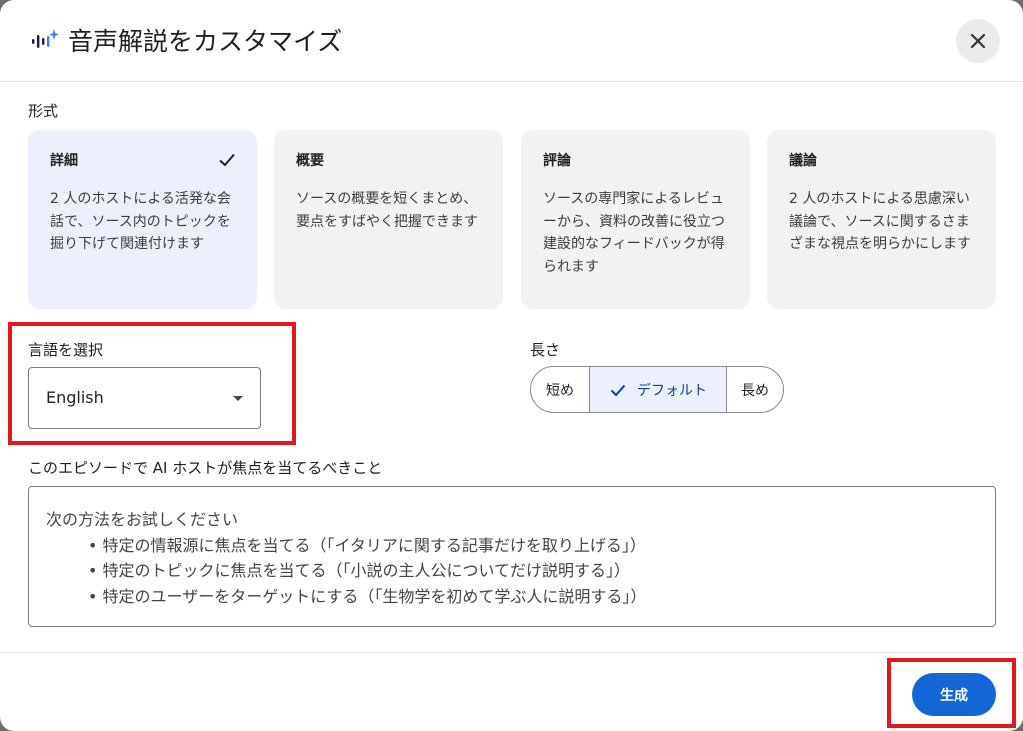  What do you see at coordinates (557, 161) in the screenshot?
I see `format-card-title: 評論` at bounding box center [557, 161].